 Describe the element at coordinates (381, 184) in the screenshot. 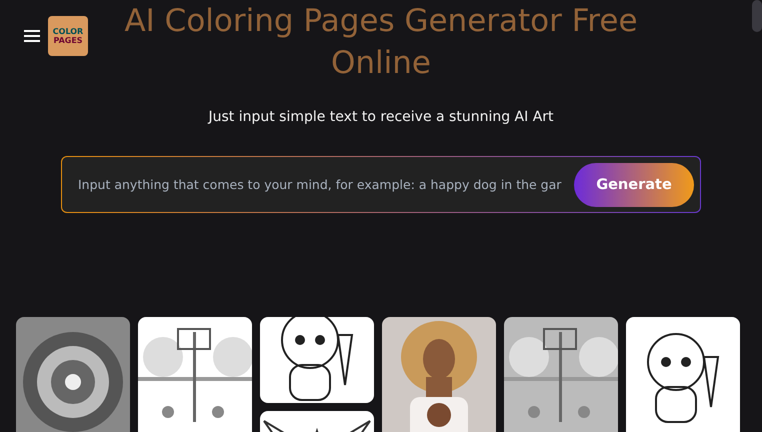

I see `prompt-field: Input anything that comes to your mind, for example: a happy dog in the gar Generate` at that location.